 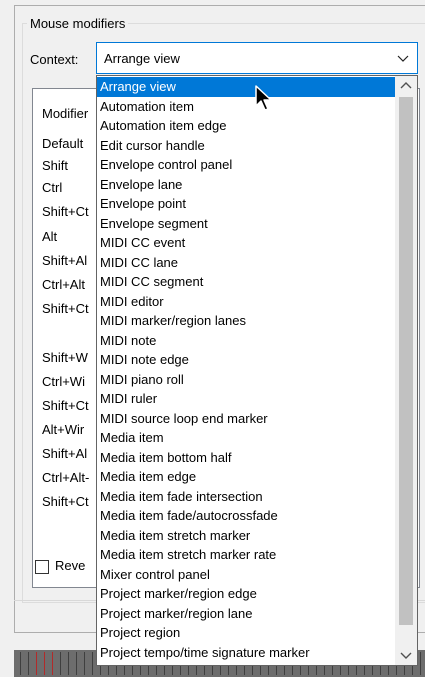 What do you see at coordinates (63, 284) in the screenshot?
I see `modifier-row: Ctrl+Alt` at bounding box center [63, 284].